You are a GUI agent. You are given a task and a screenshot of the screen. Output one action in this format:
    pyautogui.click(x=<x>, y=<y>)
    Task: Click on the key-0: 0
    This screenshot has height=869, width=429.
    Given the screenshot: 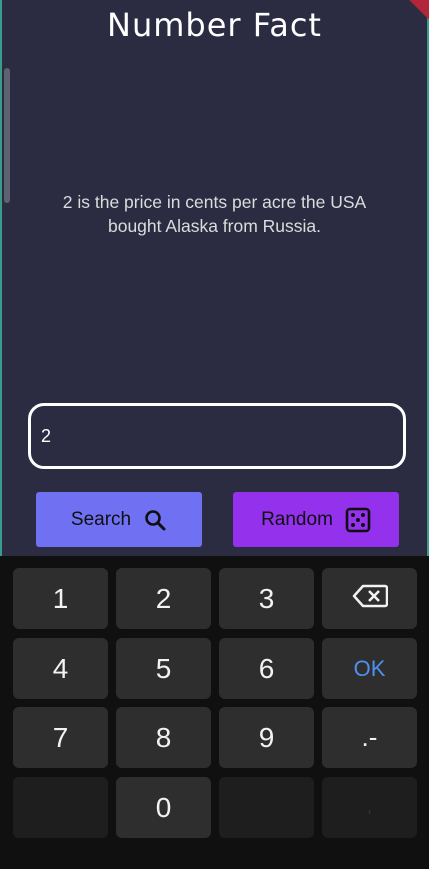 What is the action you would take?
    pyautogui.click(x=163, y=807)
    